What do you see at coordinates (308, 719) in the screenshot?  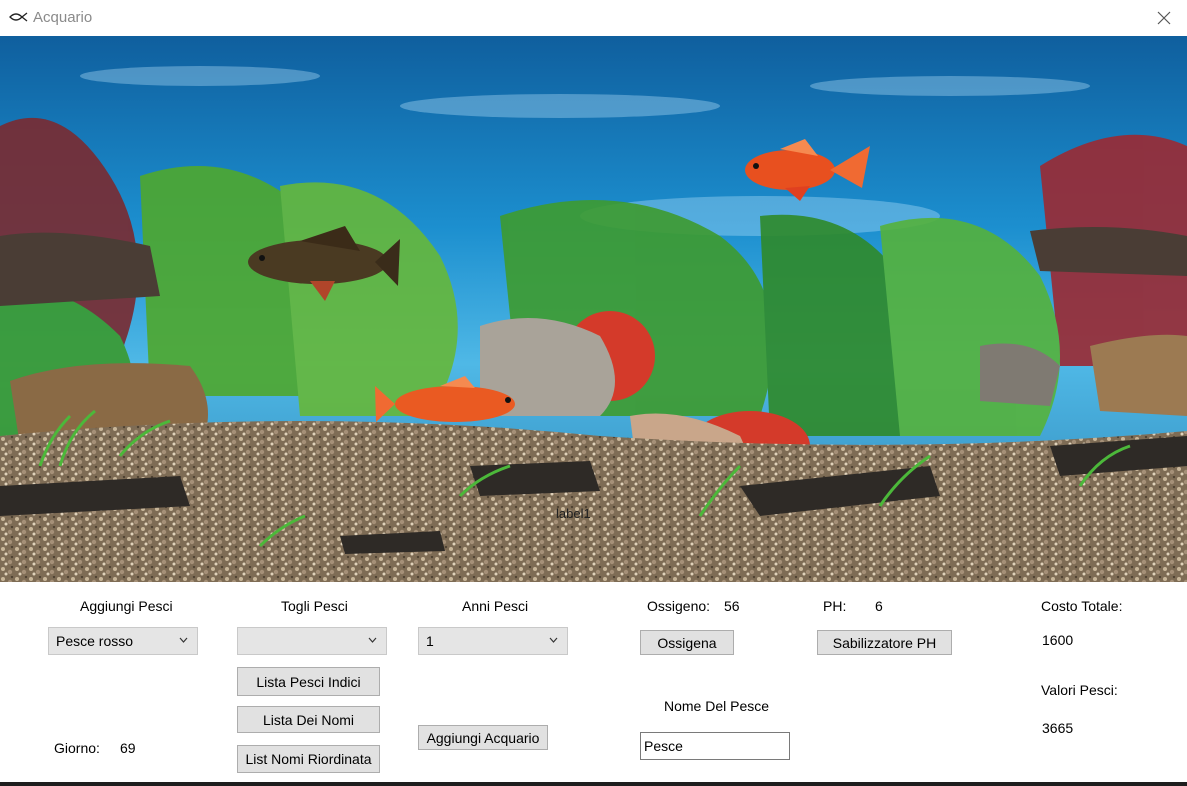 I see `lista-dei-nomi-button: Lista Dei Nomi` at bounding box center [308, 719].